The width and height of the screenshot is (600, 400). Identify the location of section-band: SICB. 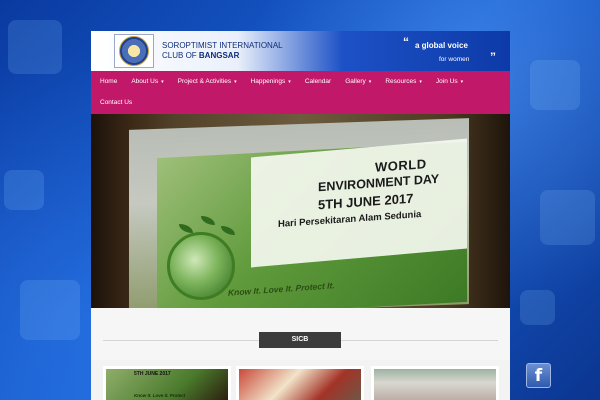
(300, 334).